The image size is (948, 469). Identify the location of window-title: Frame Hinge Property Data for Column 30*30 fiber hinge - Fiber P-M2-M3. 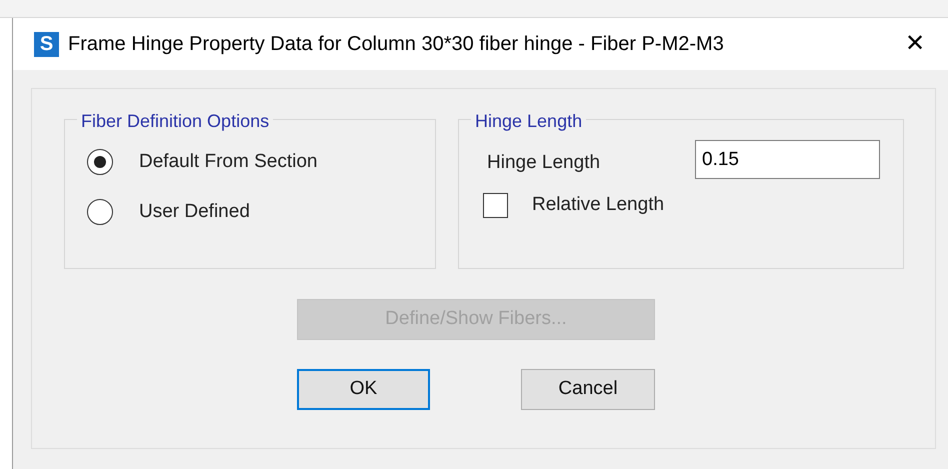
(396, 44).